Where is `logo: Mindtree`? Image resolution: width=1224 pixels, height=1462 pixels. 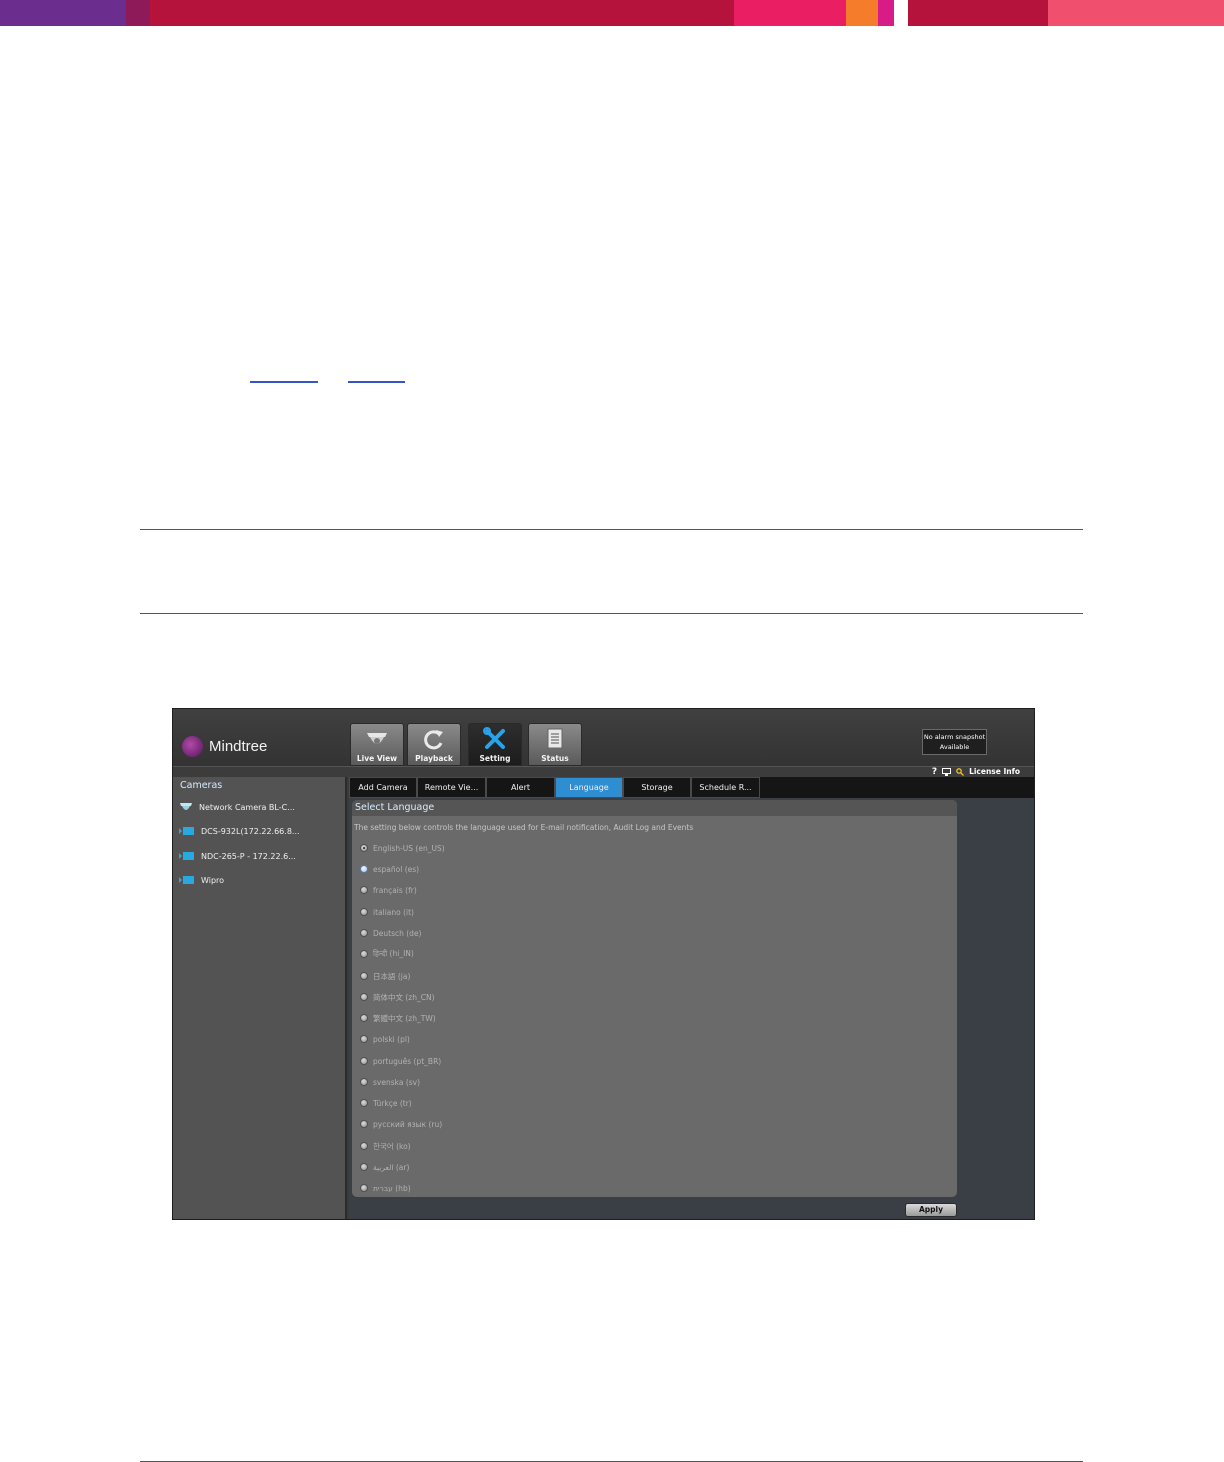 logo: Mindtree is located at coordinates (224, 746).